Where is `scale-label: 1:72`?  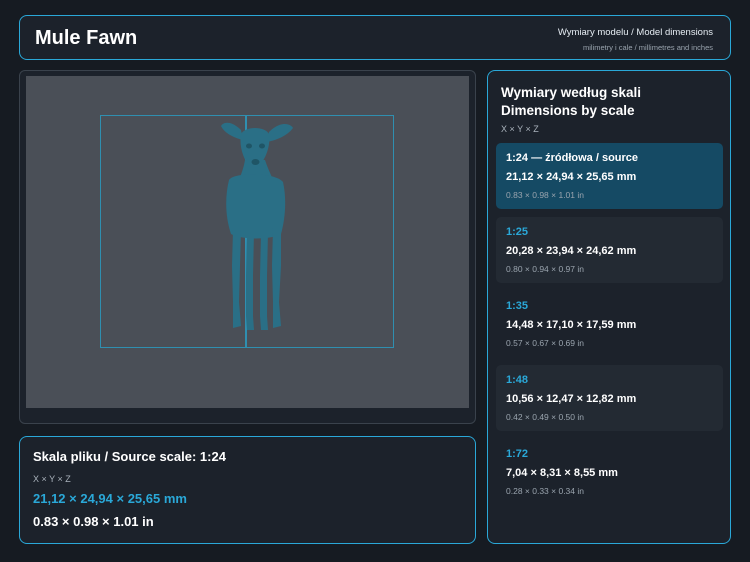 scale-label: 1:72 is located at coordinates (517, 454).